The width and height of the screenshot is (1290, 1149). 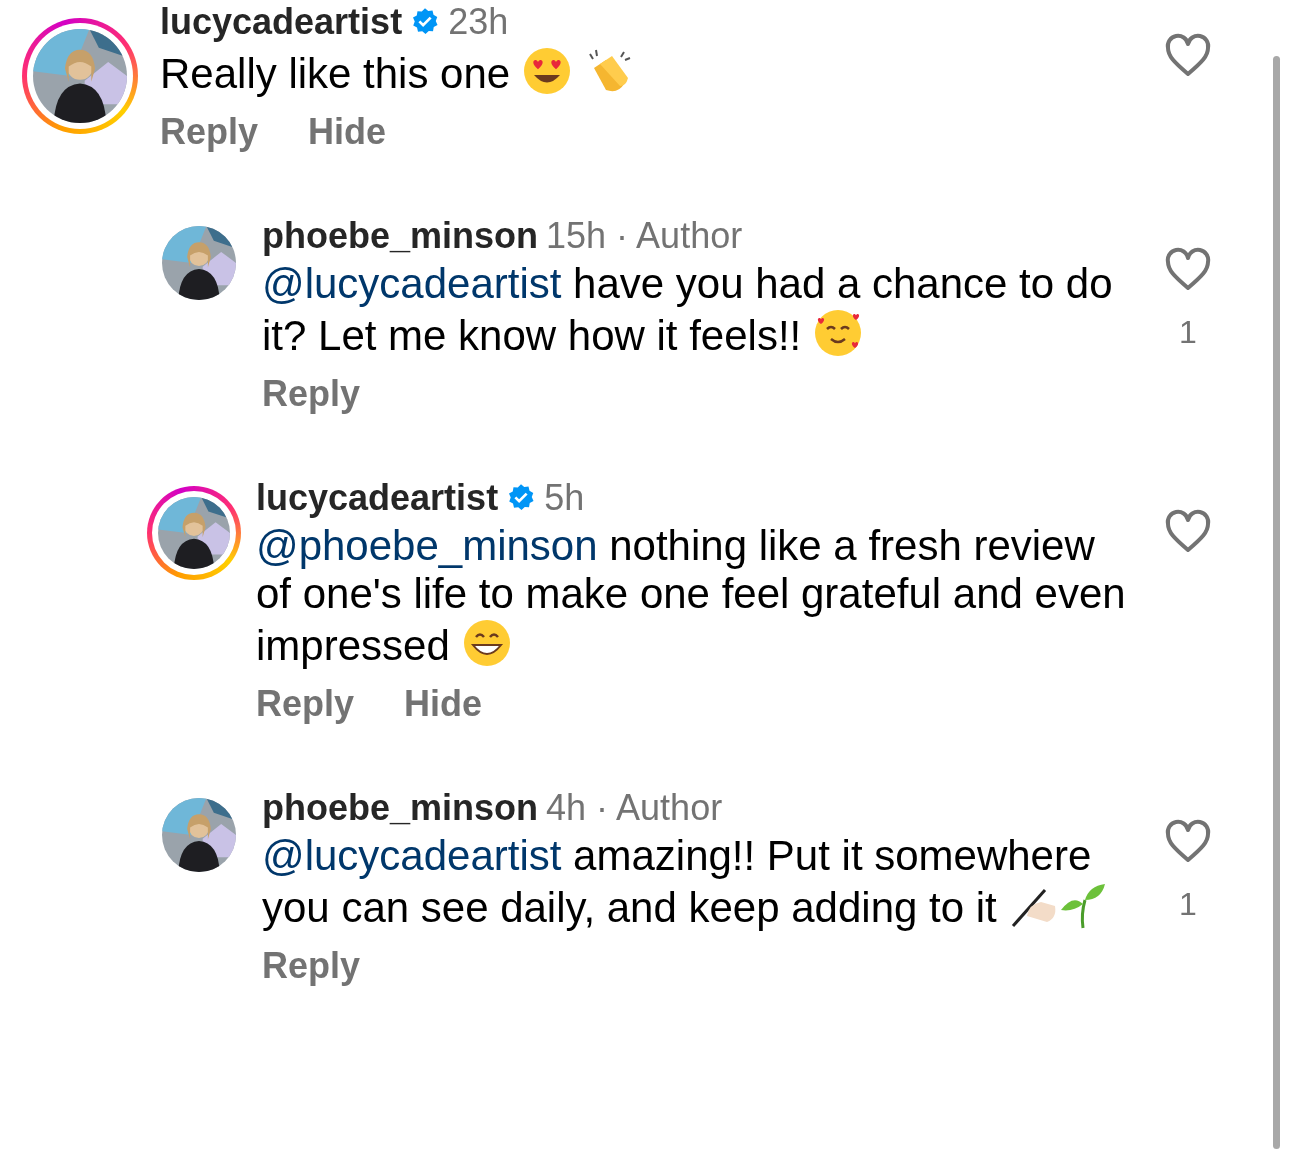 What do you see at coordinates (595, 72) in the screenshot?
I see `comment-text: Really like this one` at bounding box center [595, 72].